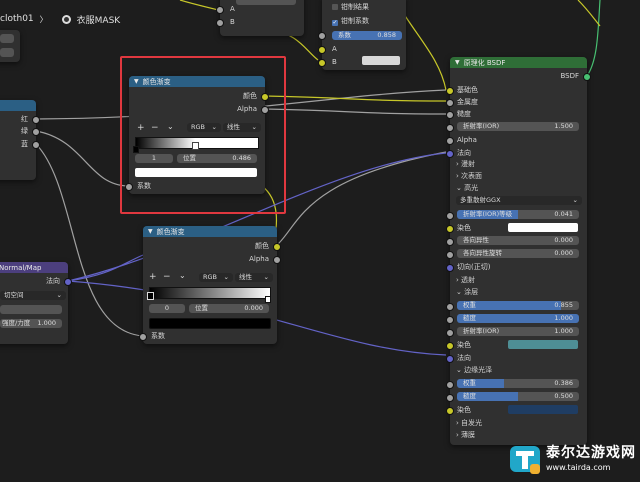 Image resolution: width=640 pixels, height=482 pixels. Describe the element at coordinates (484, 62) in the screenshot. I see `bsdf-title: 原理化 BSDF` at that location.